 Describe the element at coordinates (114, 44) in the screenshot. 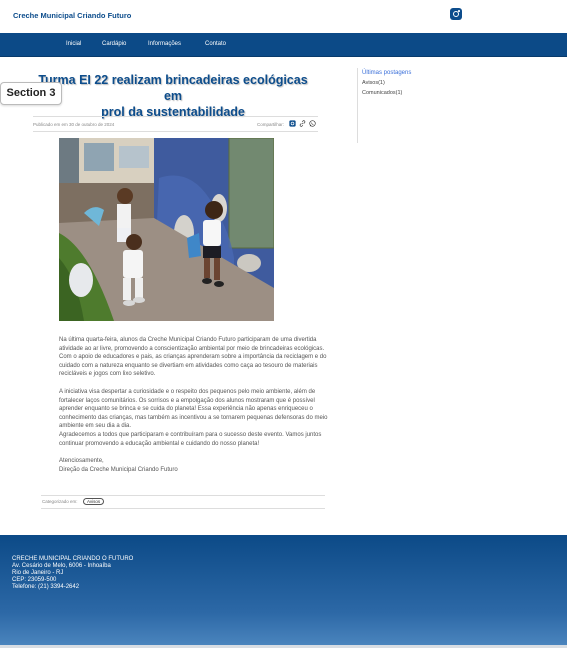

I see `nav-item-cardapio: Cardápio` at that location.